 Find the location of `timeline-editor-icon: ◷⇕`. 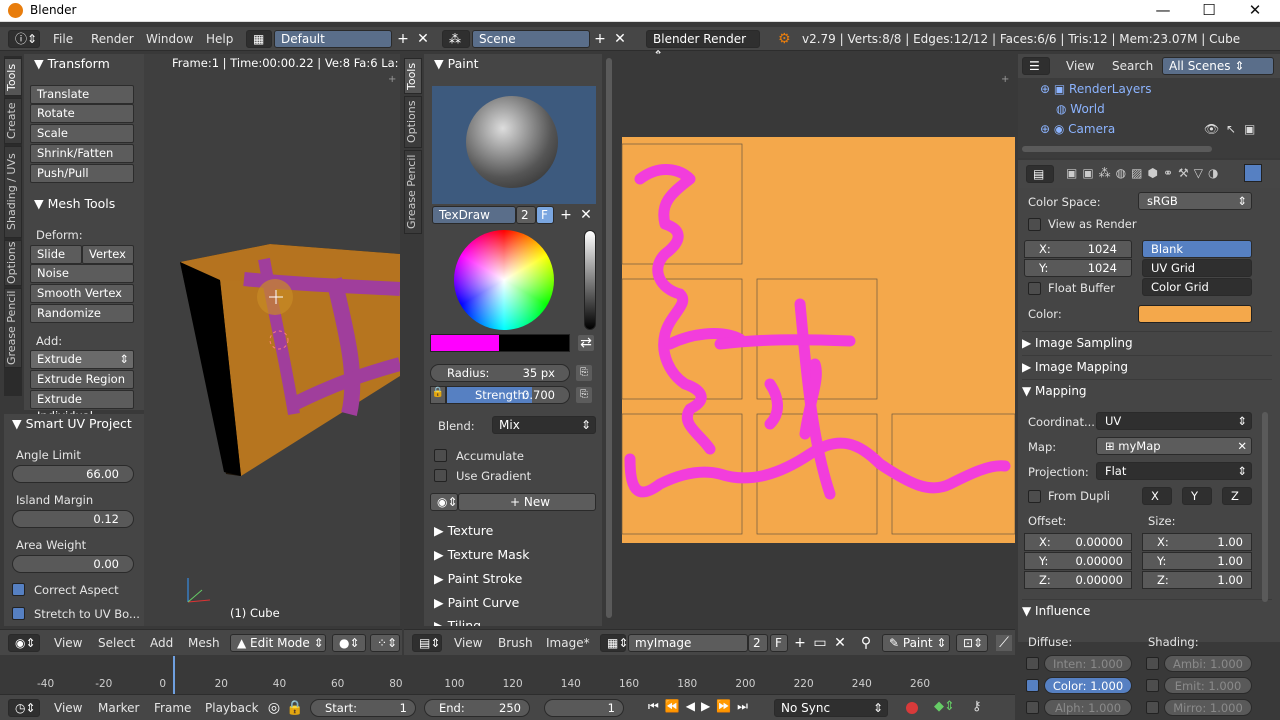

timeline-editor-icon: ◷⇕ is located at coordinates (24, 708).